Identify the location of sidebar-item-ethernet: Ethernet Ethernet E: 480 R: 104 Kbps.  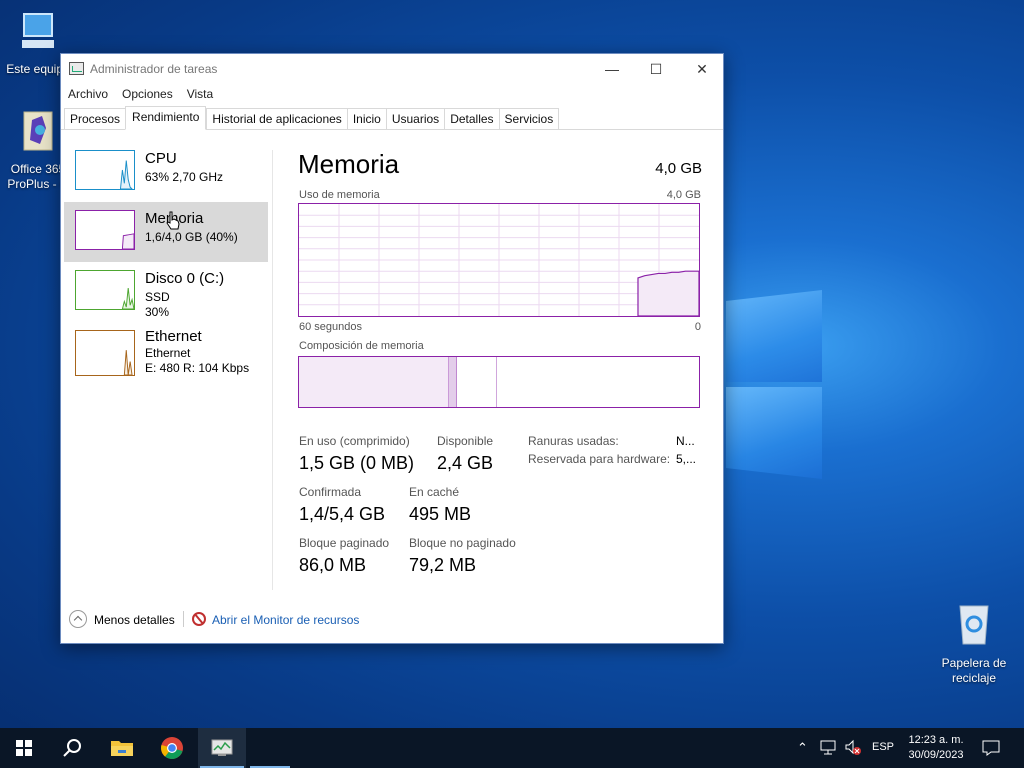
(167, 358).